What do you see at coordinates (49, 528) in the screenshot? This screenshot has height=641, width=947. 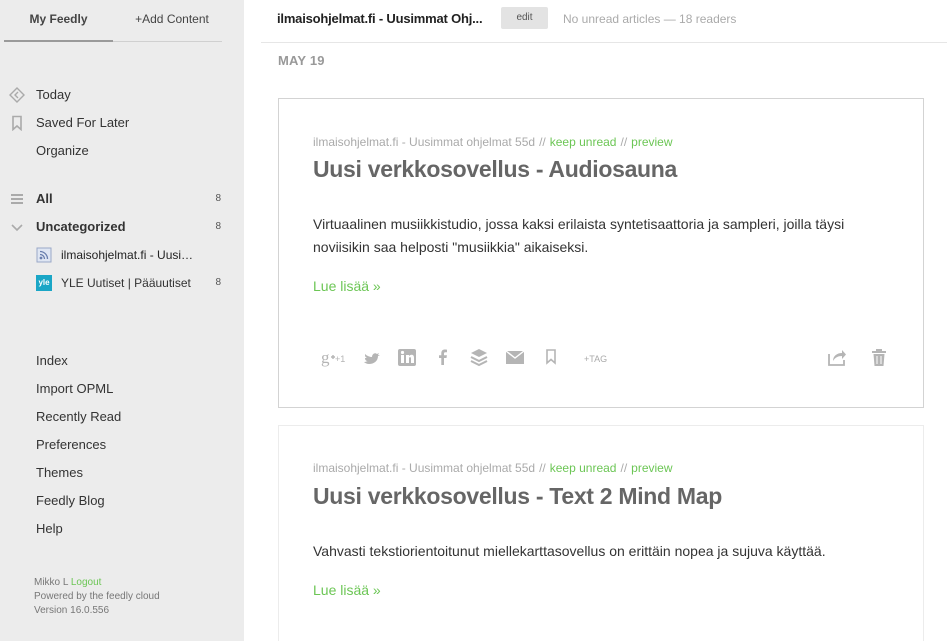 I see `sidebar-link-help: Help` at bounding box center [49, 528].